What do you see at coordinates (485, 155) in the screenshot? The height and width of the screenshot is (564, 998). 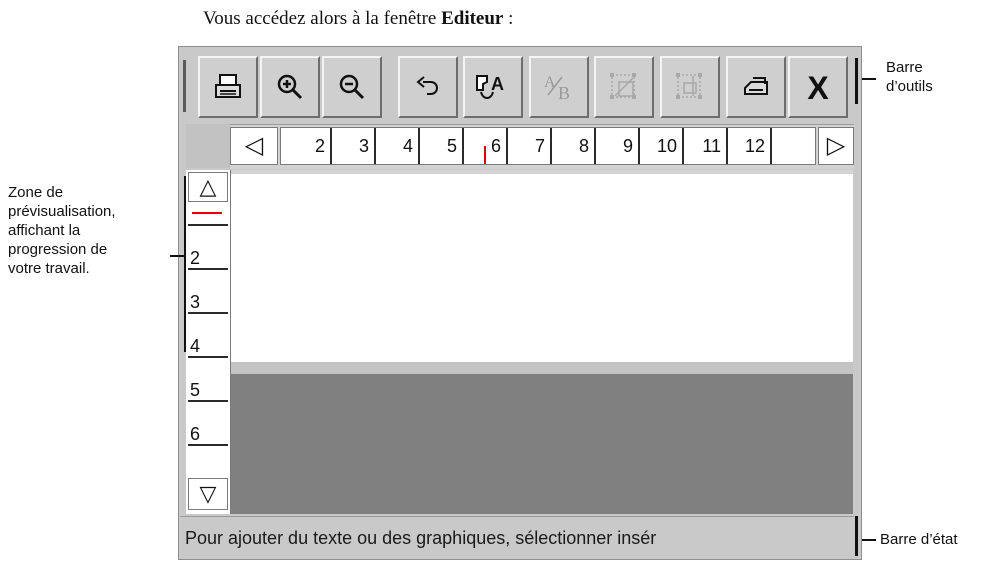 I see `ruler-cursor-marker` at bounding box center [485, 155].